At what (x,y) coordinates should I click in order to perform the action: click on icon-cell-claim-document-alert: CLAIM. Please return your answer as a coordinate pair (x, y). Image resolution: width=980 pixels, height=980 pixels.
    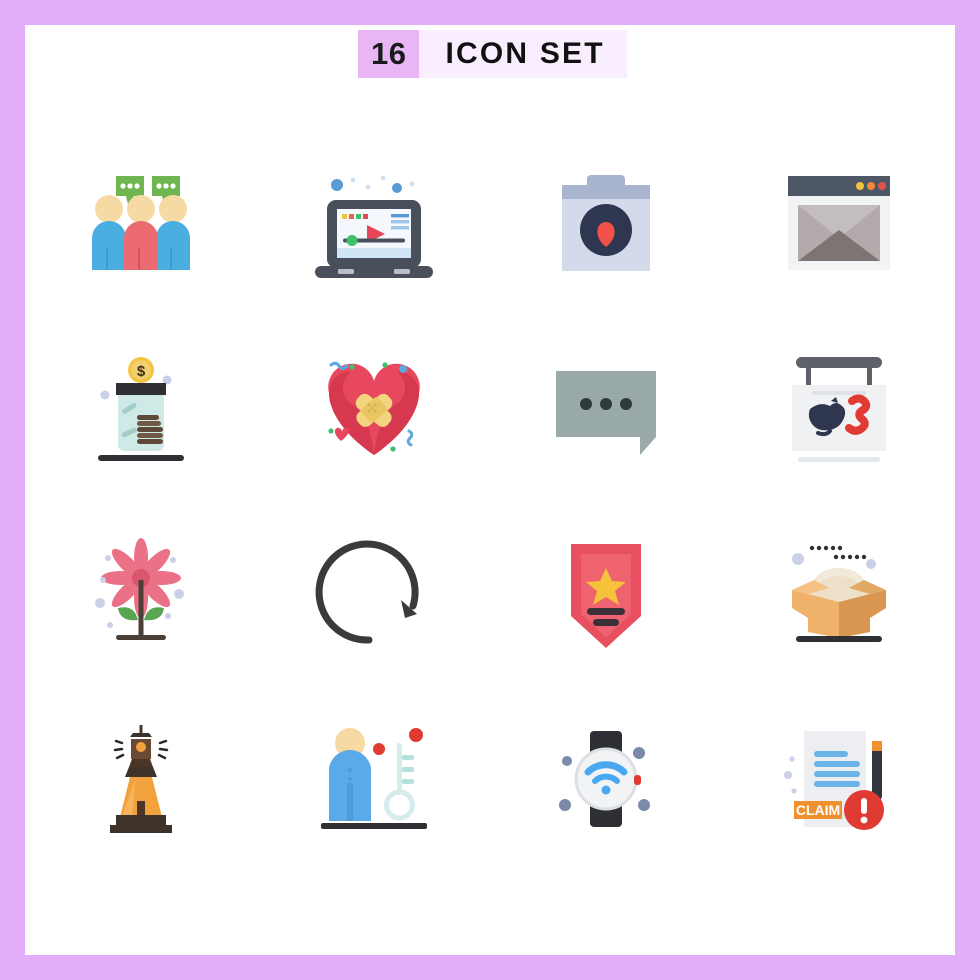
    Looking at the image, I should click on (839, 777).